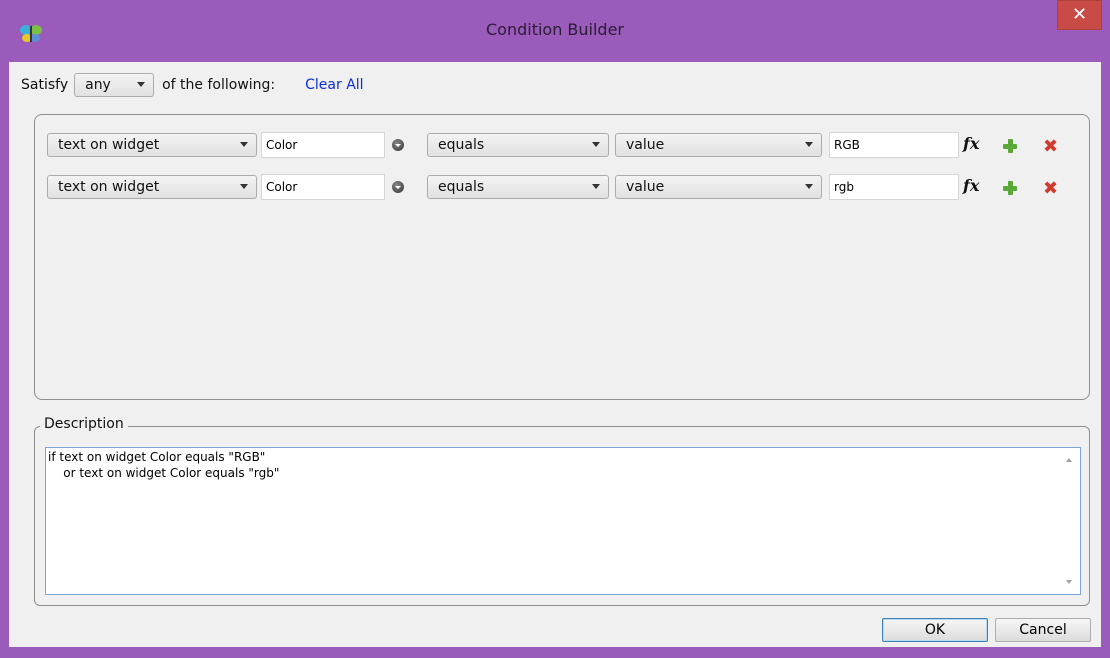 Image resolution: width=1110 pixels, height=658 pixels. I want to click on description-line: if text on widget Color equals "RGB", so click(157, 457).